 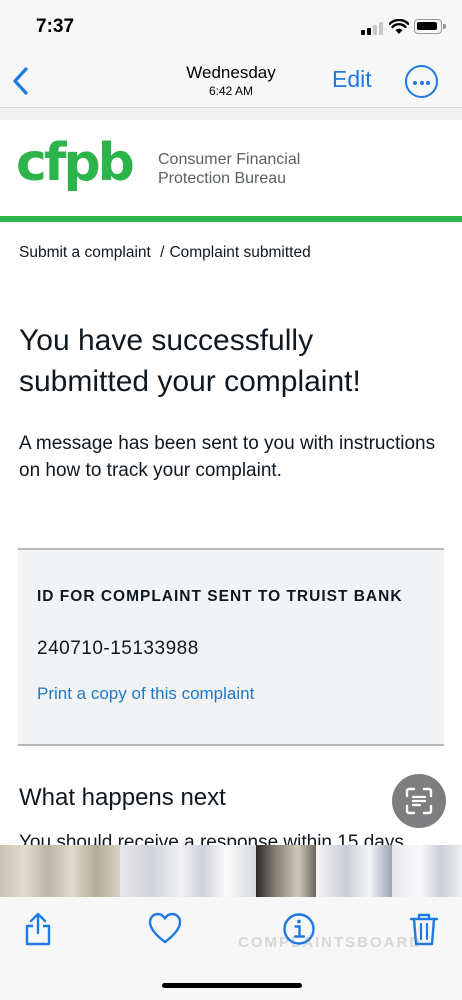 I want to click on print-complaint-link: Print a copy of this complaint, so click(x=145, y=694).